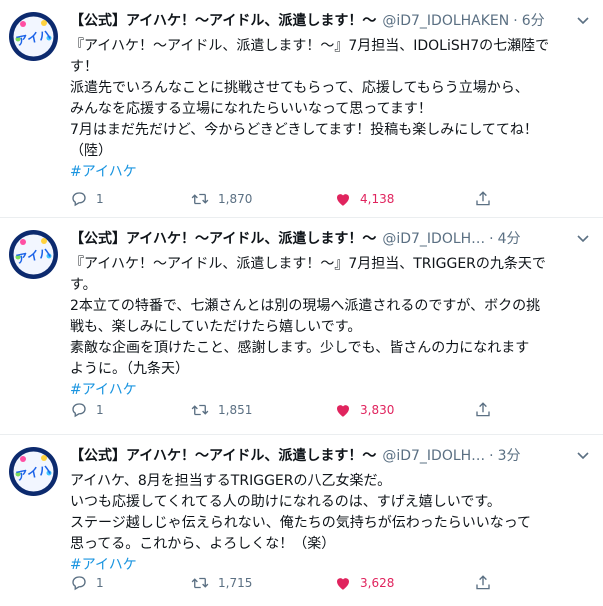  What do you see at coordinates (377, 409) in the screenshot?
I see `like-count: 3,830` at bounding box center [377, 409].